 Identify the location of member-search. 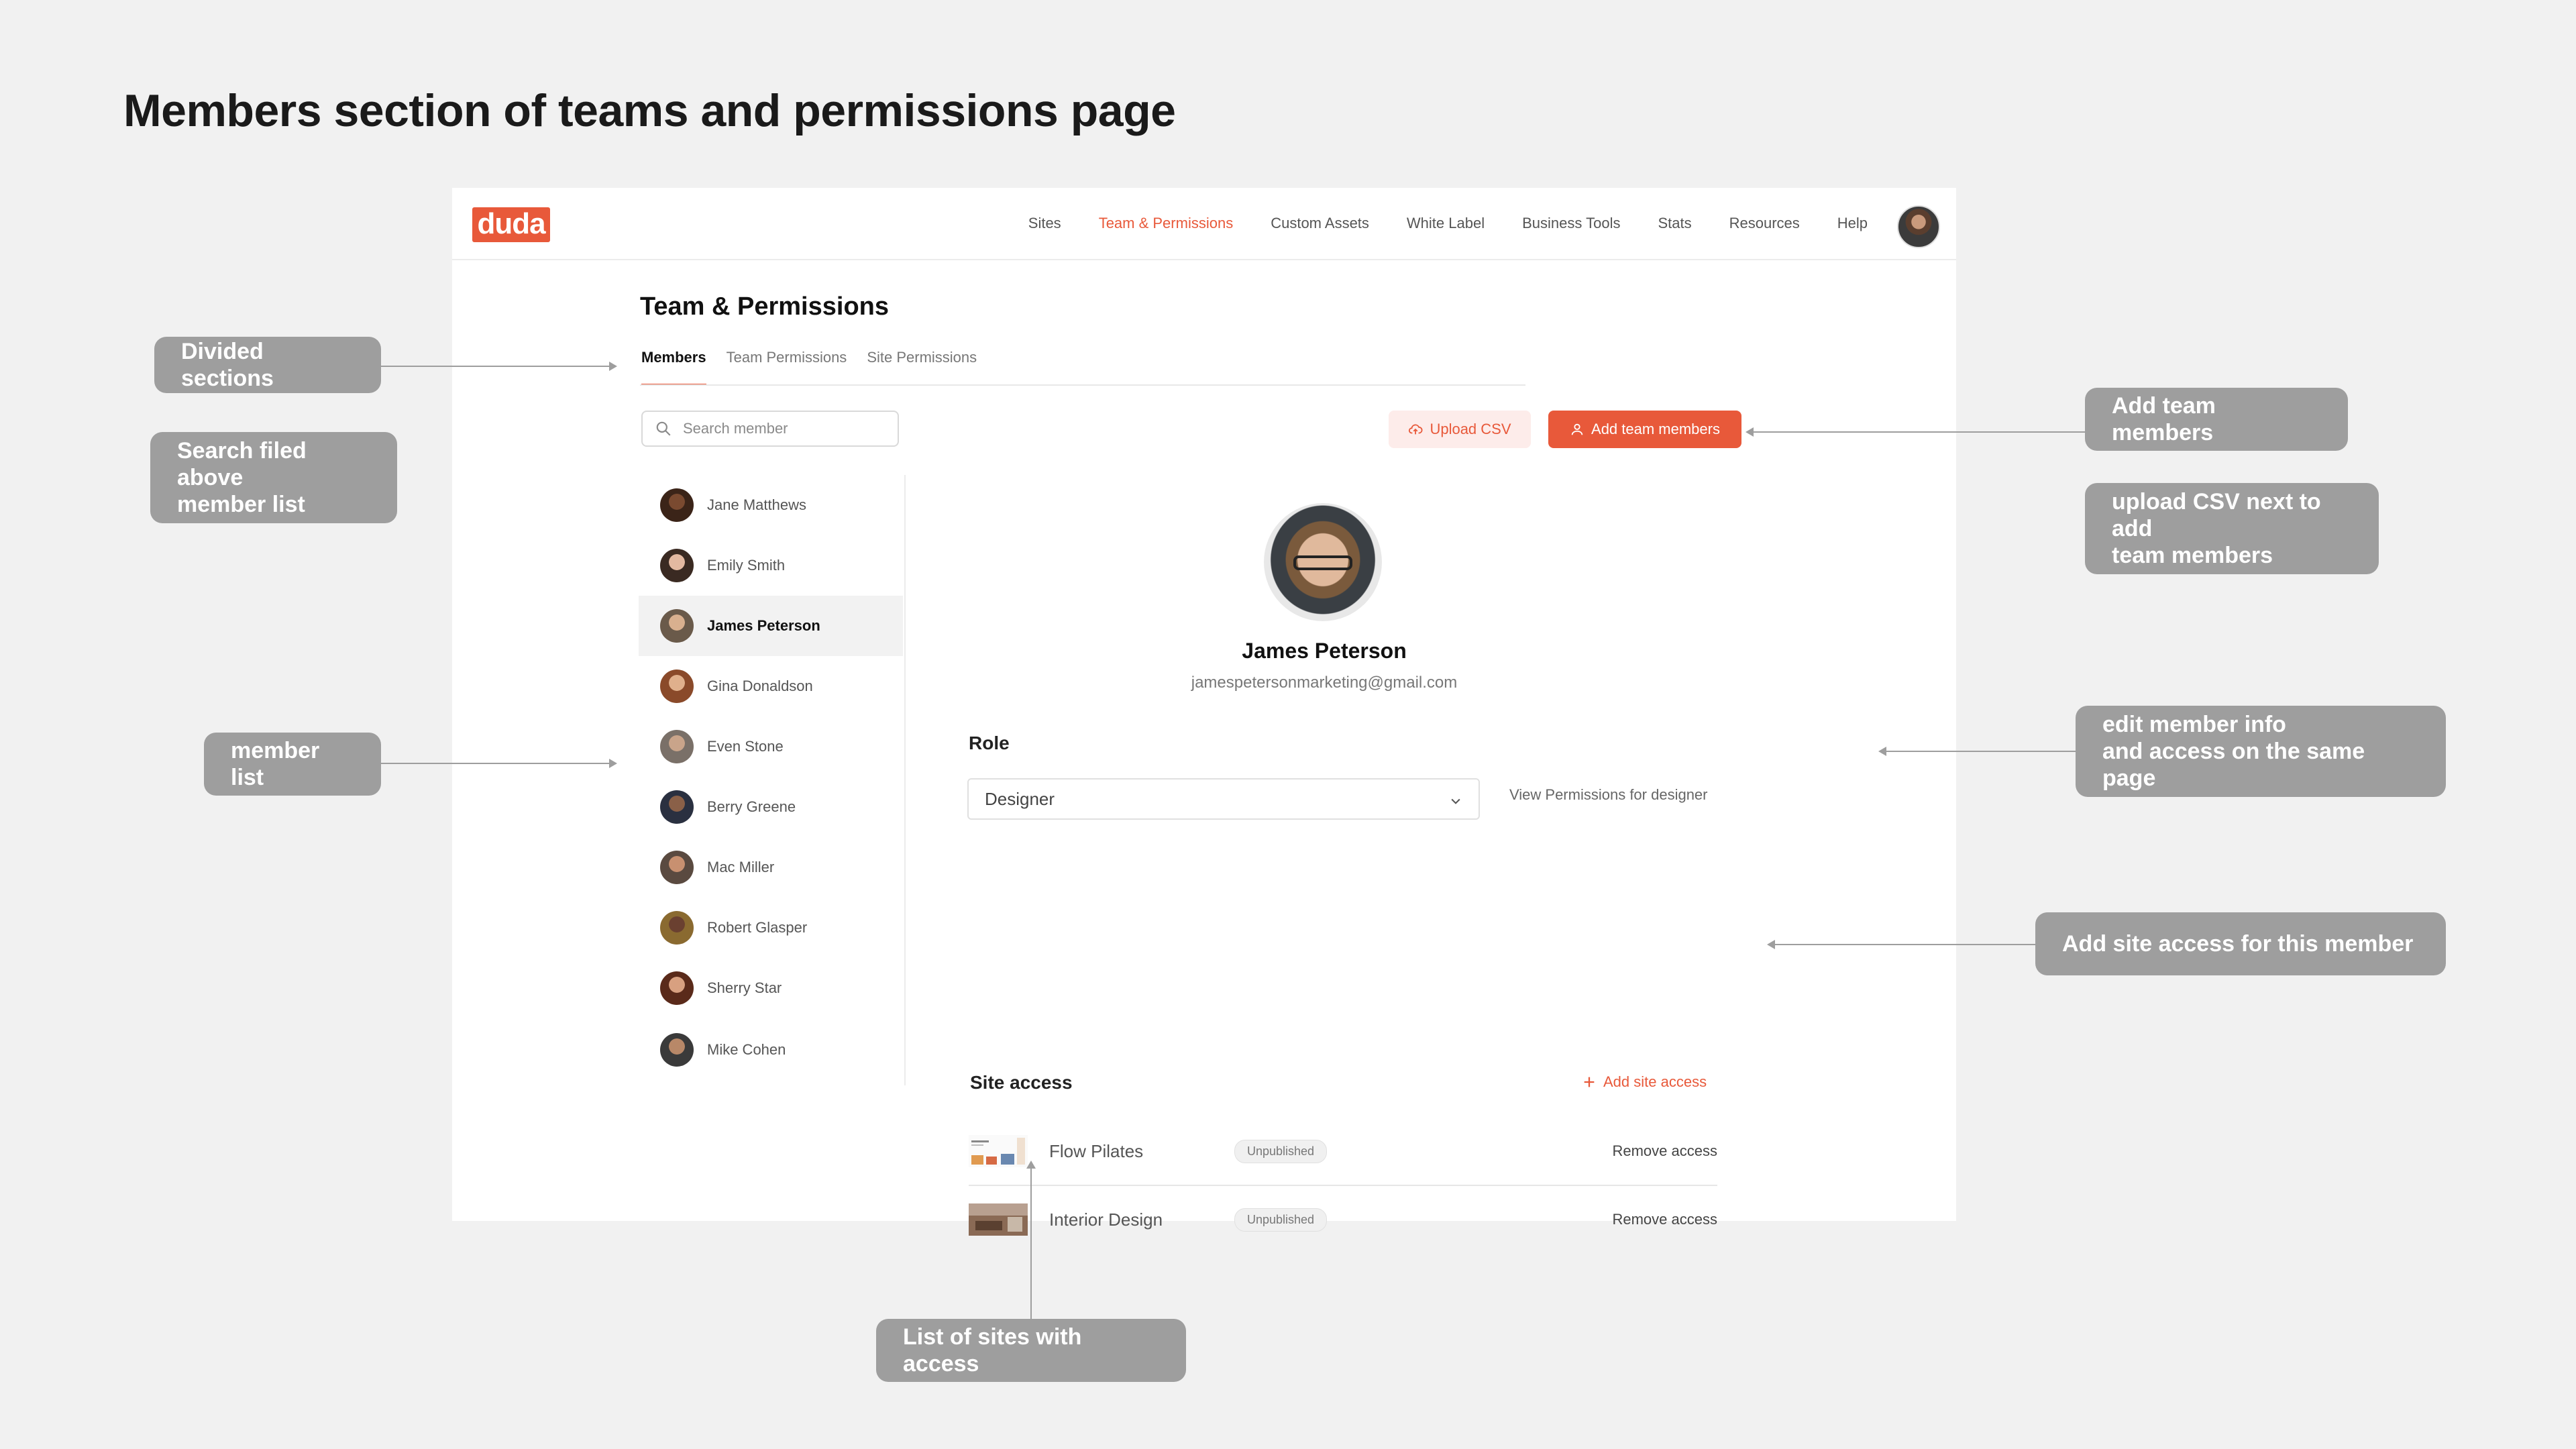
(770, 429).